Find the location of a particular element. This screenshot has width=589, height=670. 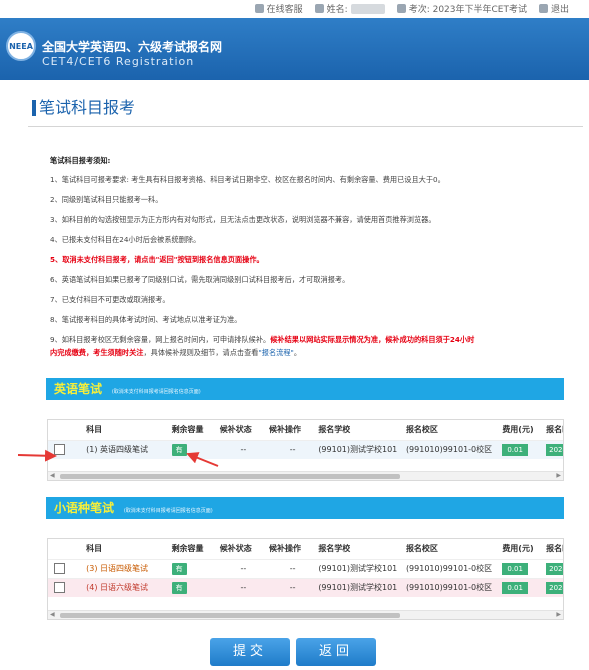

title-divider is located at coordinates (305, 126).